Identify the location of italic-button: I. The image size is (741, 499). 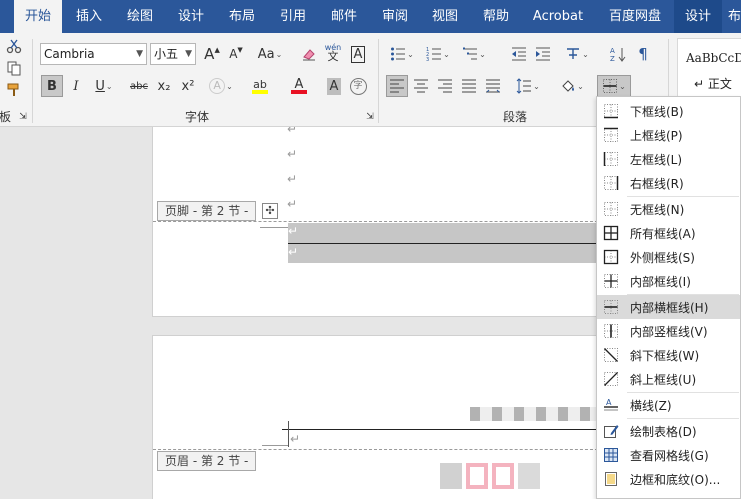
(76, 86).